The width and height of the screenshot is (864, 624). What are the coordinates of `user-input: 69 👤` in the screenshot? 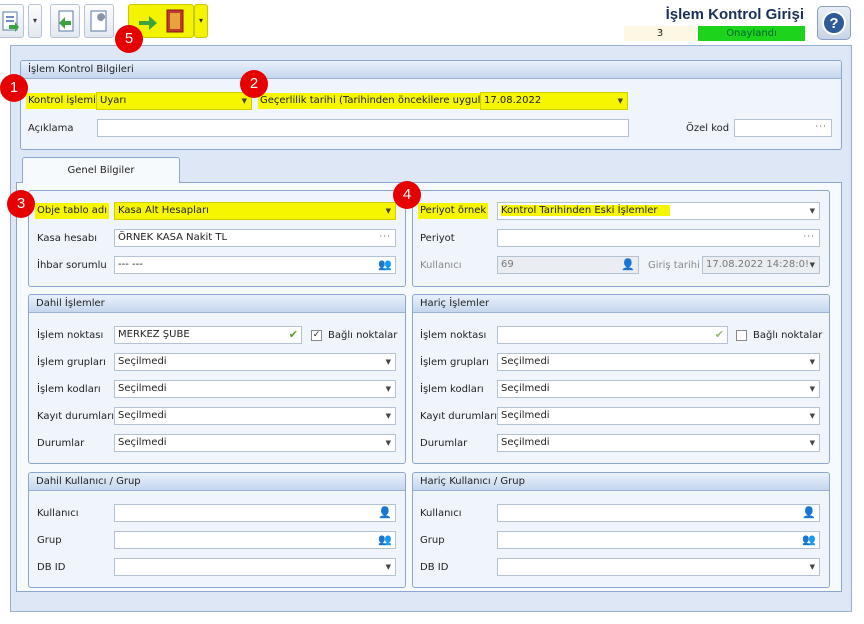 It's located at (568, 265).